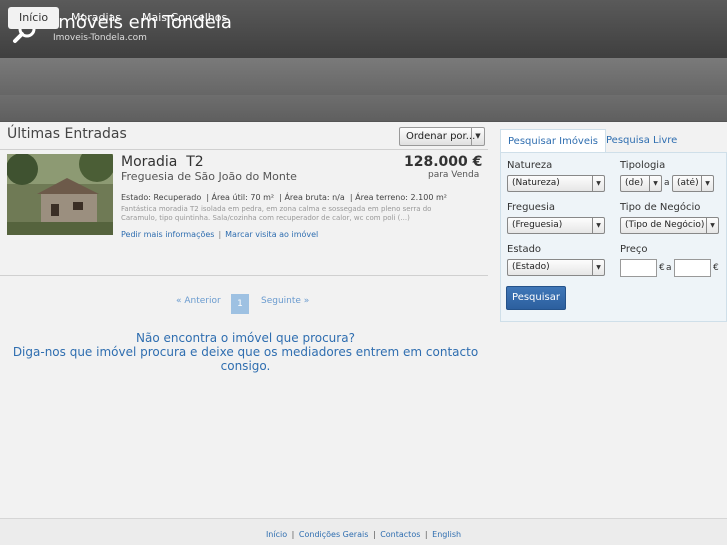 The image size is (727, 545). I want to click on footer-link-condicoes: Condições Gerais, so click(333, 534).